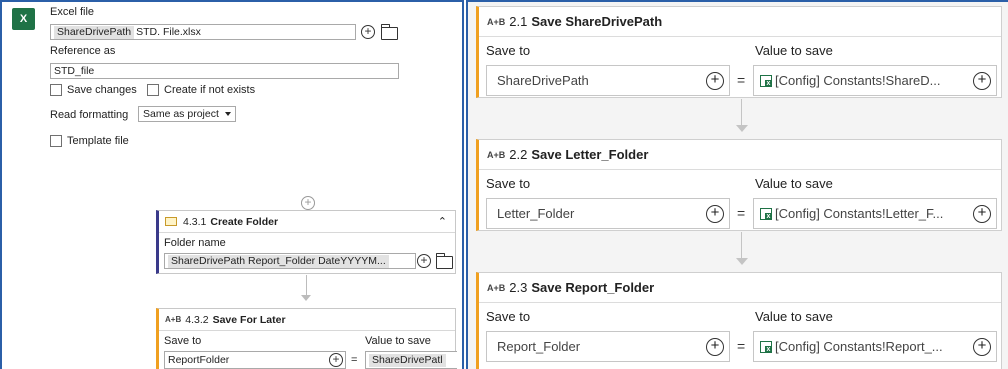 Image resolution: width=1008 pixels, height=369 pixels. I want to click on value-chip: ShareDrivePatl, so click(407, 360).